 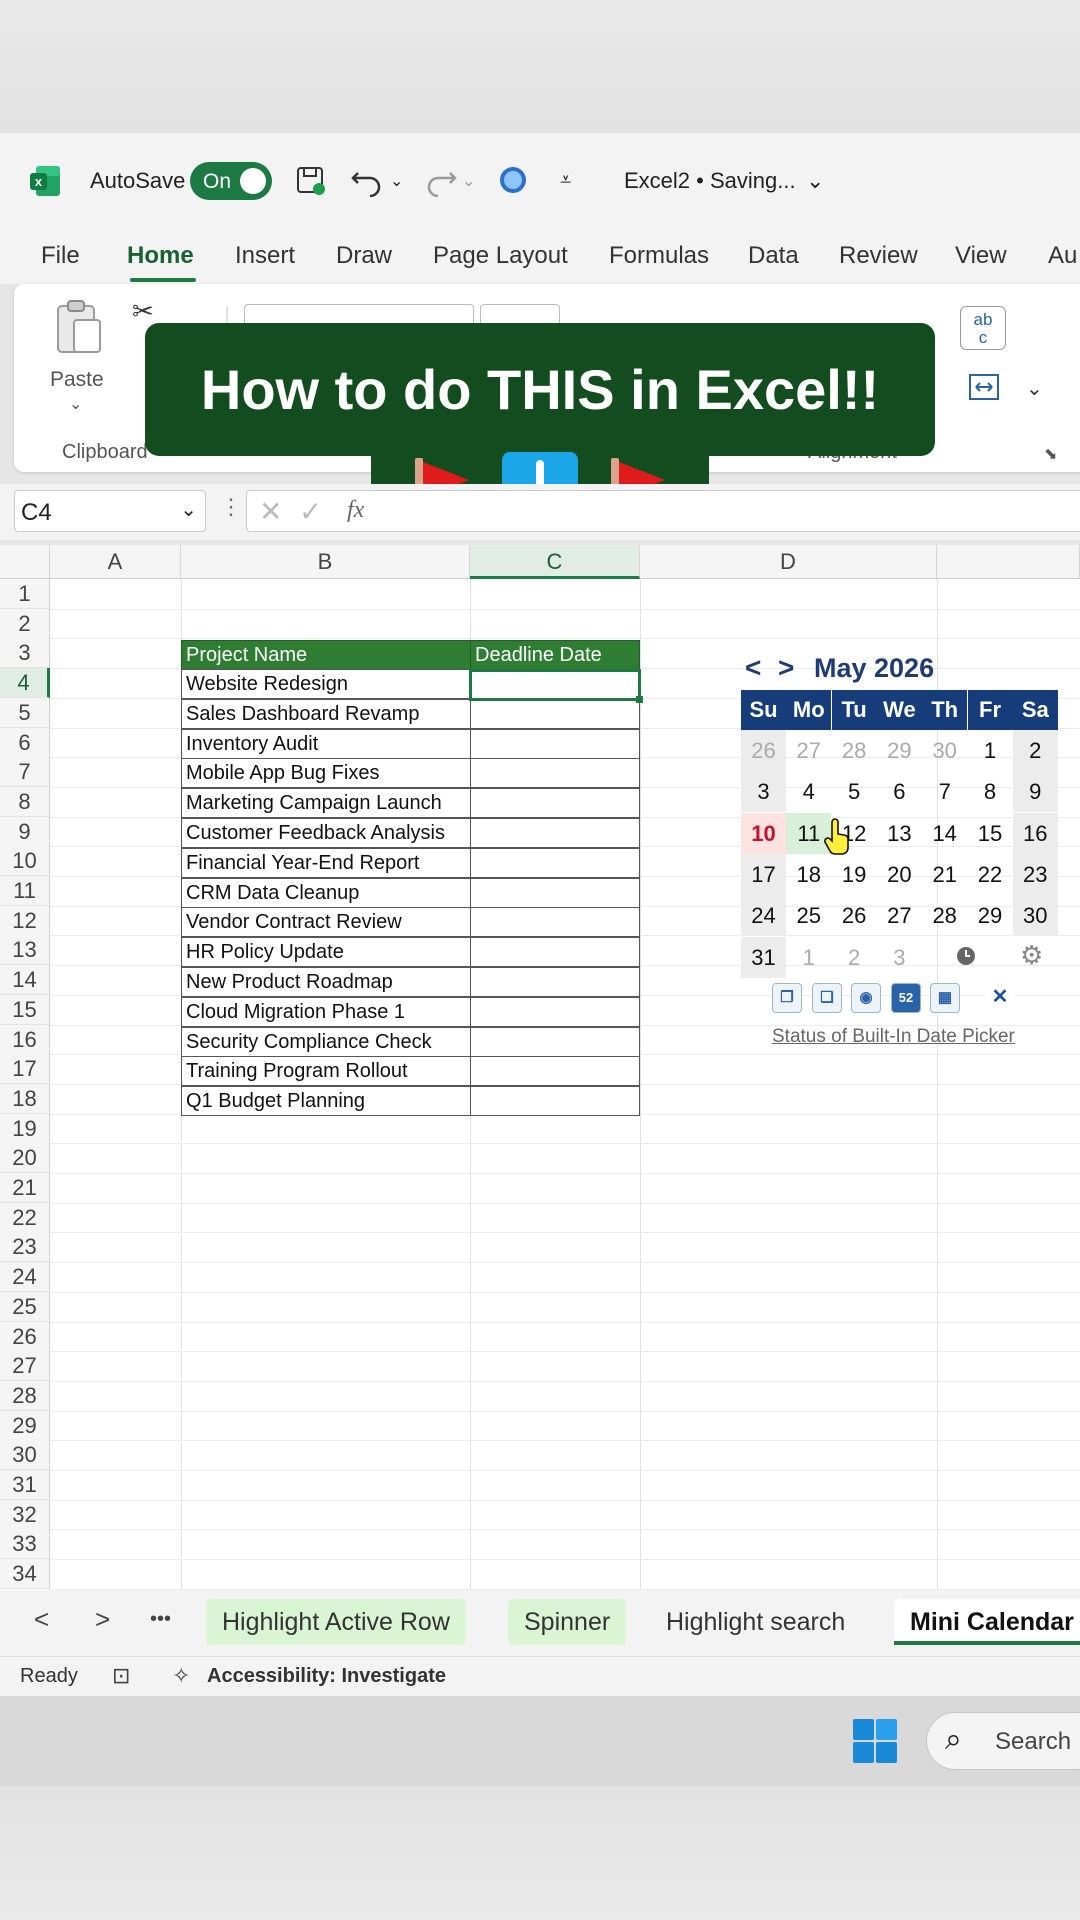 What do you see at coordinates (396, 180) in the screenshot?
I see `undo-dropdown-icon: ⌄` at bounding box center [396, 180].